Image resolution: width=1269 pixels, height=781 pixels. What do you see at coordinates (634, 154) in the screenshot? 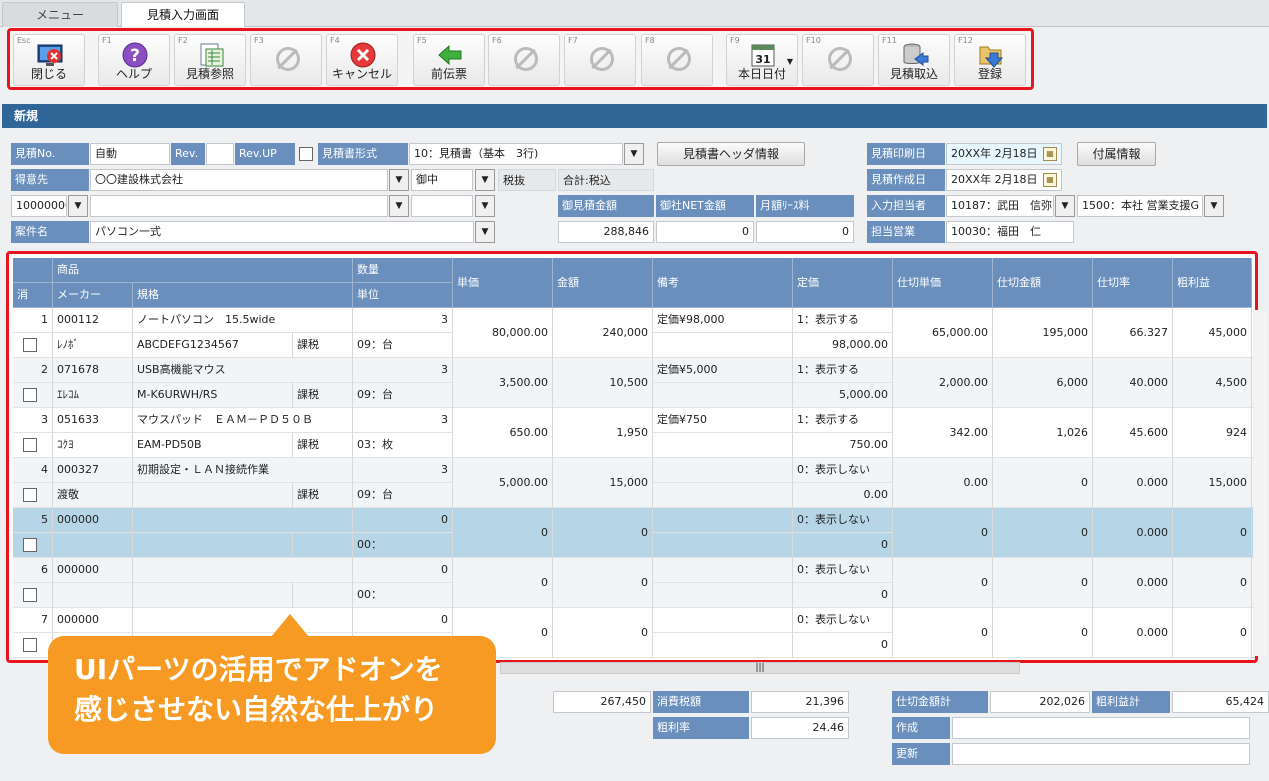
I see `format-dropdown: ▼` at bounding box center [634, 154].